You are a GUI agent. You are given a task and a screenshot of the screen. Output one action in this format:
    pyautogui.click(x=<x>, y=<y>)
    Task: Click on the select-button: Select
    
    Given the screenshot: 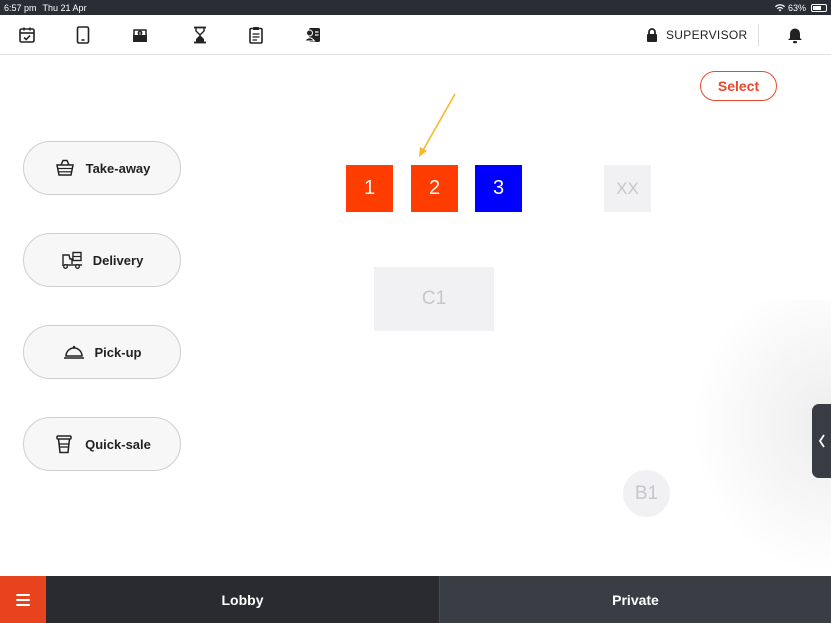 What is the action you would take?
    pyautogui.click(x=738, y=86)
    